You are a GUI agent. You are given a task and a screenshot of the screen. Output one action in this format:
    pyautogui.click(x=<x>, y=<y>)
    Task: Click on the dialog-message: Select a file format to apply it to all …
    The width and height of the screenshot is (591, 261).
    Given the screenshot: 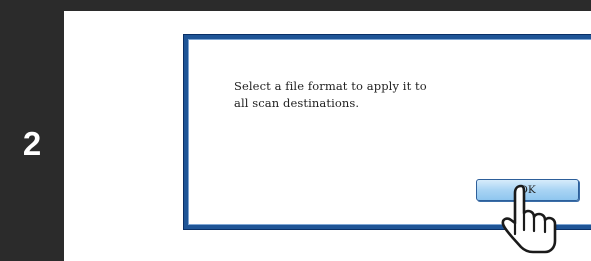 What is the action you would take?
    pyautogui.click(x=394, y=95)
    